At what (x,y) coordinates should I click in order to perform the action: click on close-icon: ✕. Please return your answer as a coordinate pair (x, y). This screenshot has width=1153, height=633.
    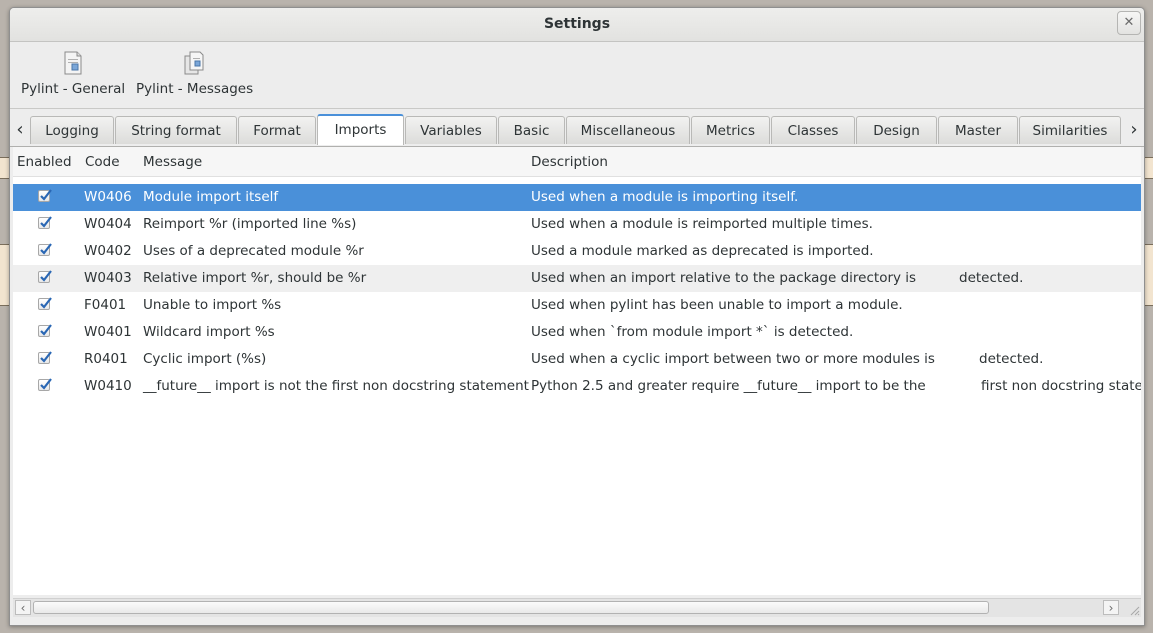
    Looking at the image, I should click on (1129, 22).